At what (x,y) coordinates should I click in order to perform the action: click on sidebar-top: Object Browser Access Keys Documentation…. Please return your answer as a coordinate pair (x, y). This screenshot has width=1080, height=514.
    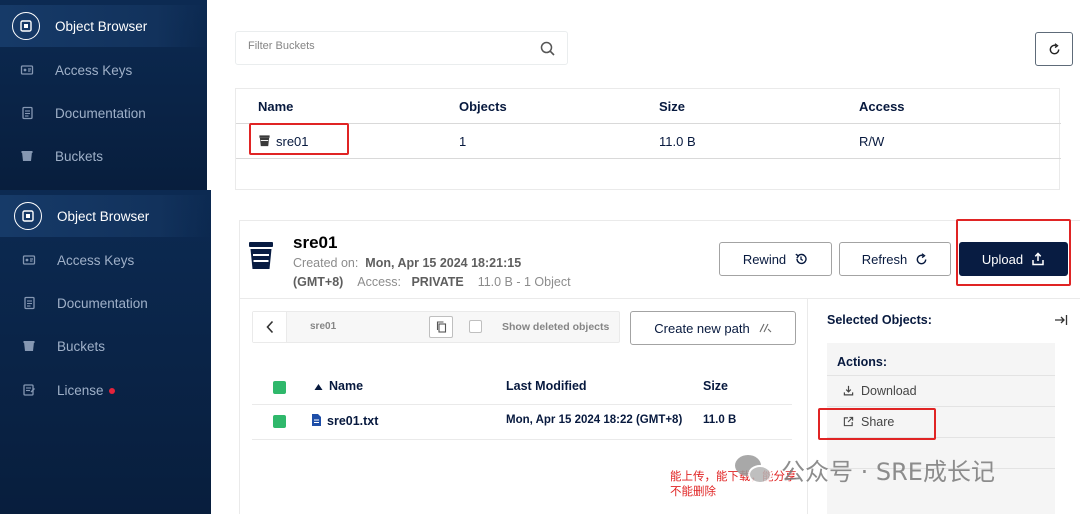
    Looking at the image, I should click on (103, 95).